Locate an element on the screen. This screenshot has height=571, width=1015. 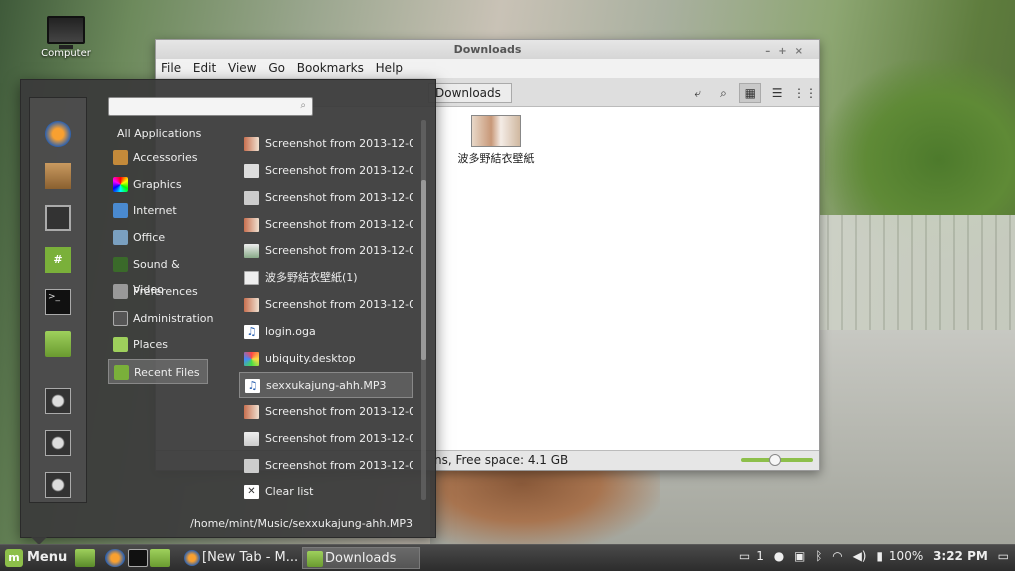
recent-file-label: 波多野結衣壁紙(1) is located at coordinates (311, 277).